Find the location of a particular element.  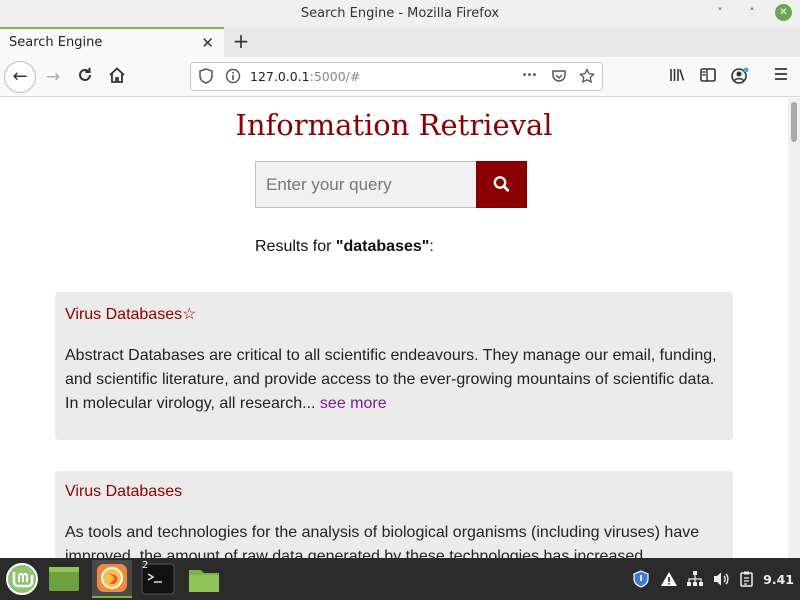

page-scrollbar is located at coordinates (794, 328).